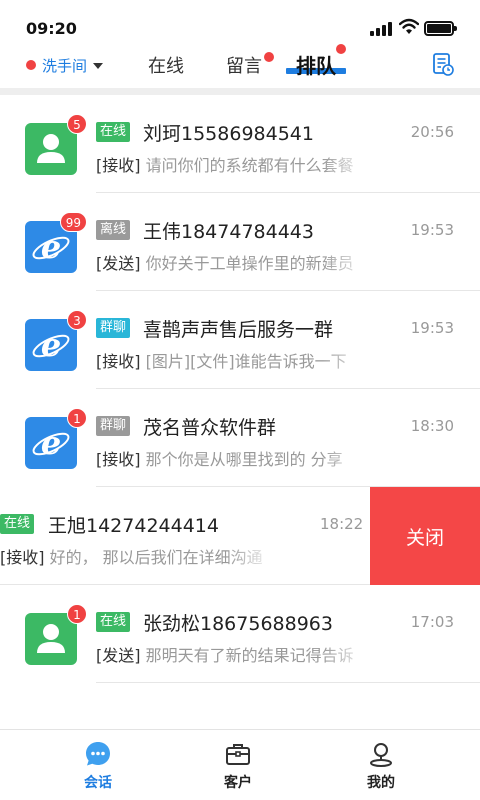 The height and width of the screenshot is (800, 480). What do you see at coordinates (246, 361) in the screenshot?
I see `preview-text: [图片][文件]谁能告诉我一下` at bounding box center [246, 361].